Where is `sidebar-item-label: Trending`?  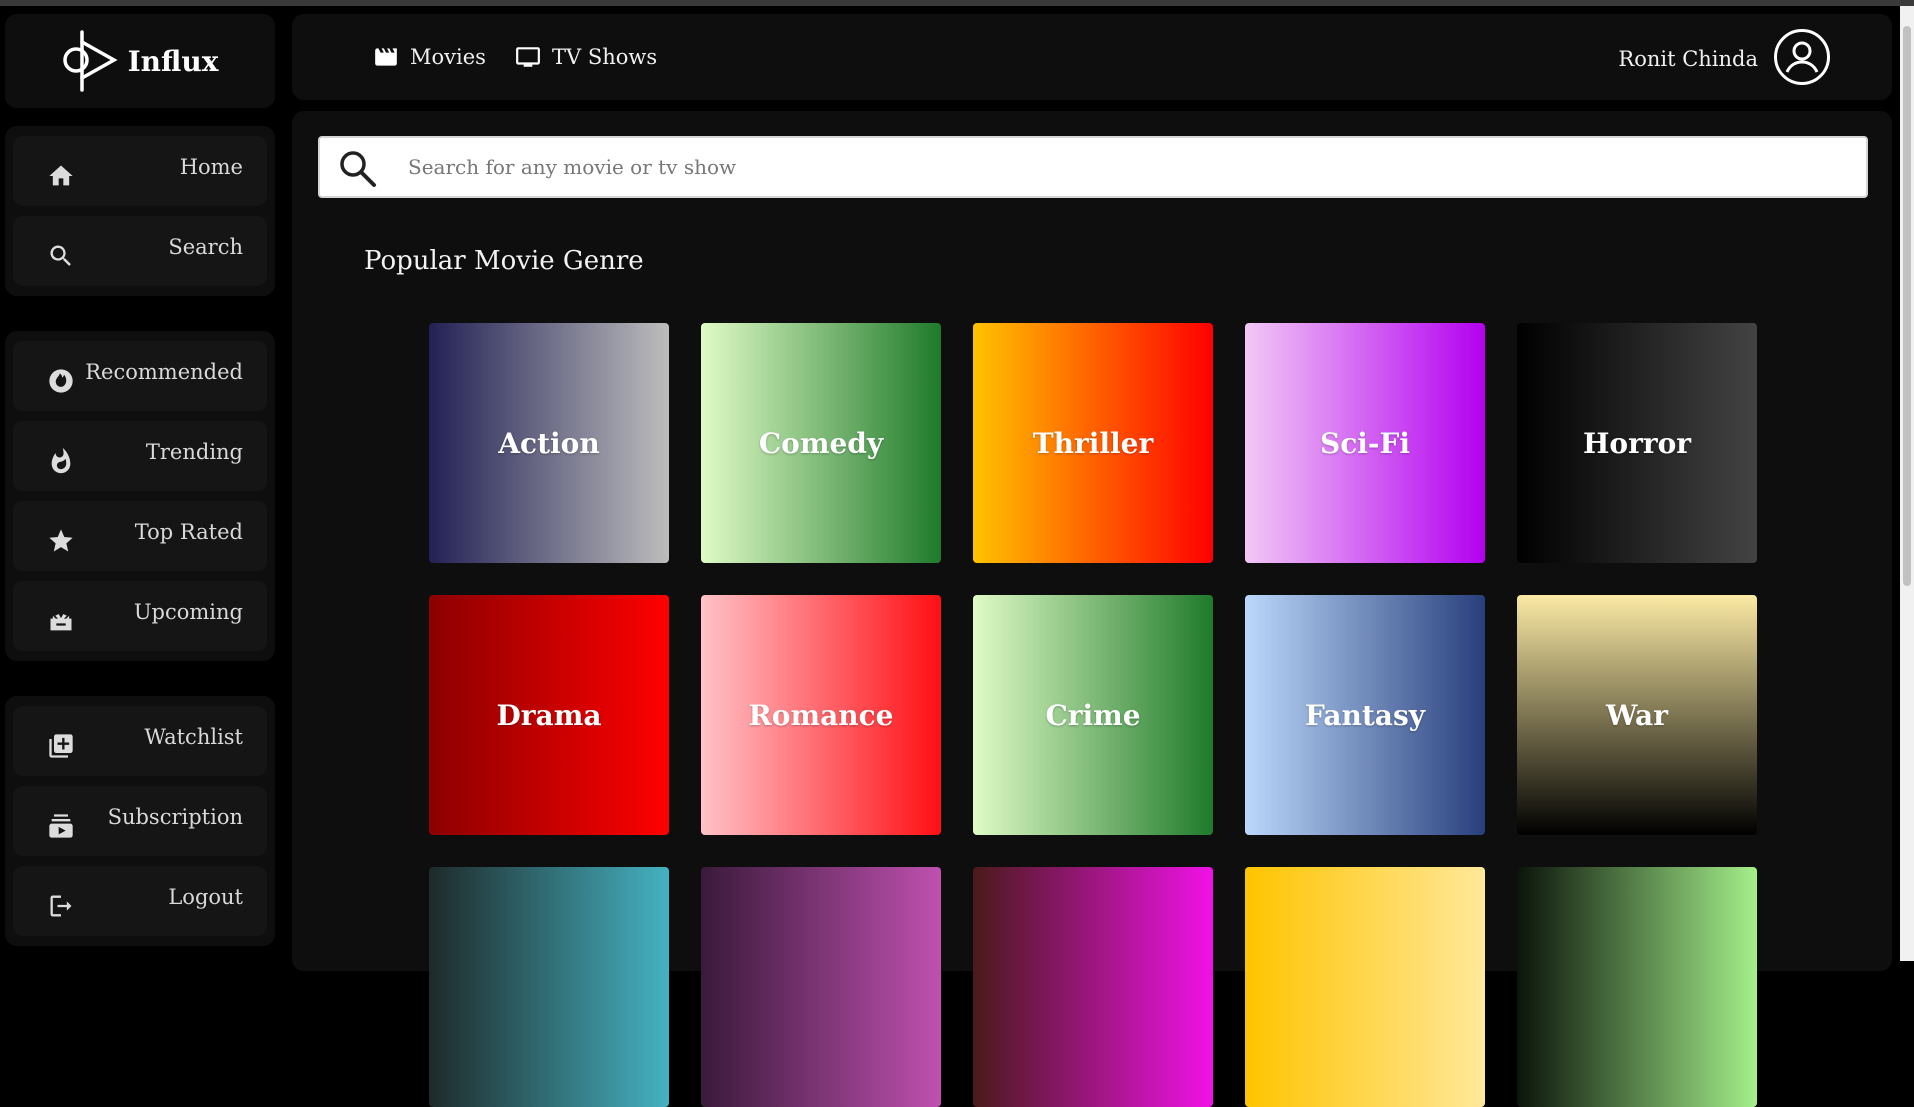
sidebar-item-label: Trending is located at coordinates (194, 452).